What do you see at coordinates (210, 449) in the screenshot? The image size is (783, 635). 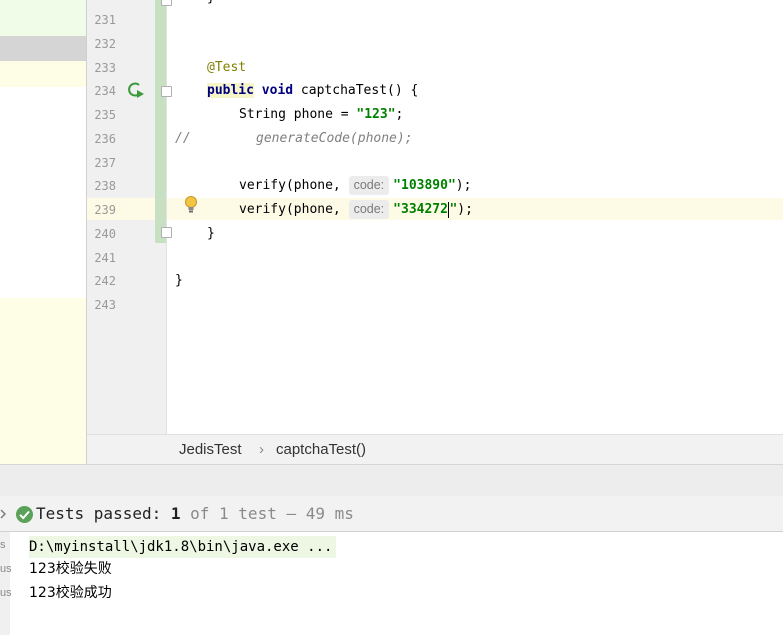 I see `breadcrumb-class: JedisTest` at bounding box center [210, 449].